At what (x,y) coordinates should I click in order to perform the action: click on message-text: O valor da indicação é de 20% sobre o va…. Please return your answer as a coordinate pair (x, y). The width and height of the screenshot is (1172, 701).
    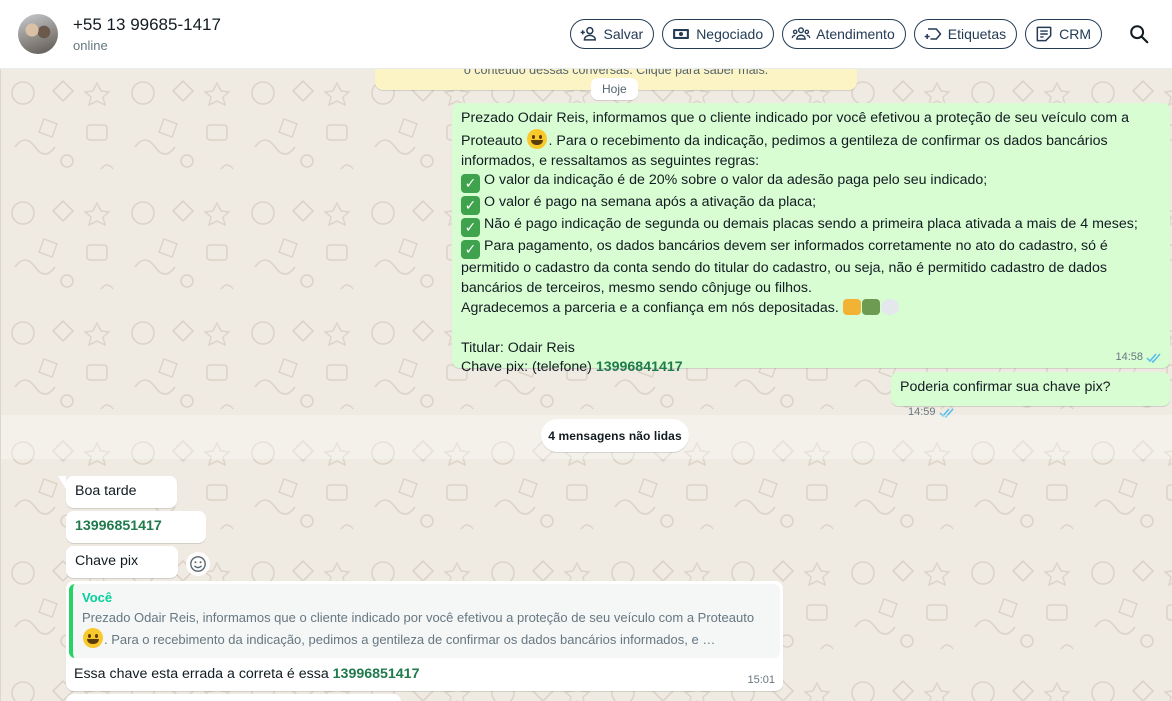
    Looking at the image, I should click on (736, 180).